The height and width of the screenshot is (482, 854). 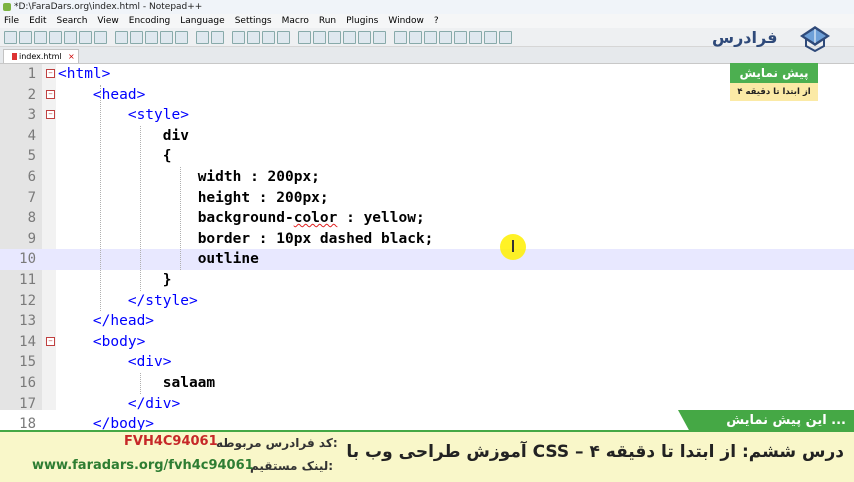 I want to click on line-number: 15, so click(x=27, y=362).